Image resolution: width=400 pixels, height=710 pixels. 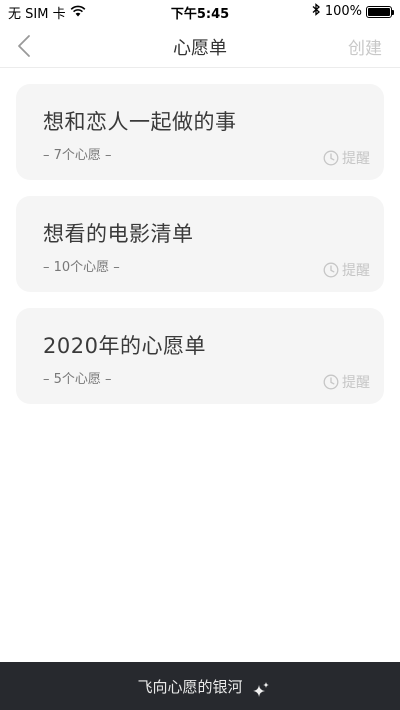 I want to click on galaxy-button: 飞向心愿的银河, so click(x=200, y=686).